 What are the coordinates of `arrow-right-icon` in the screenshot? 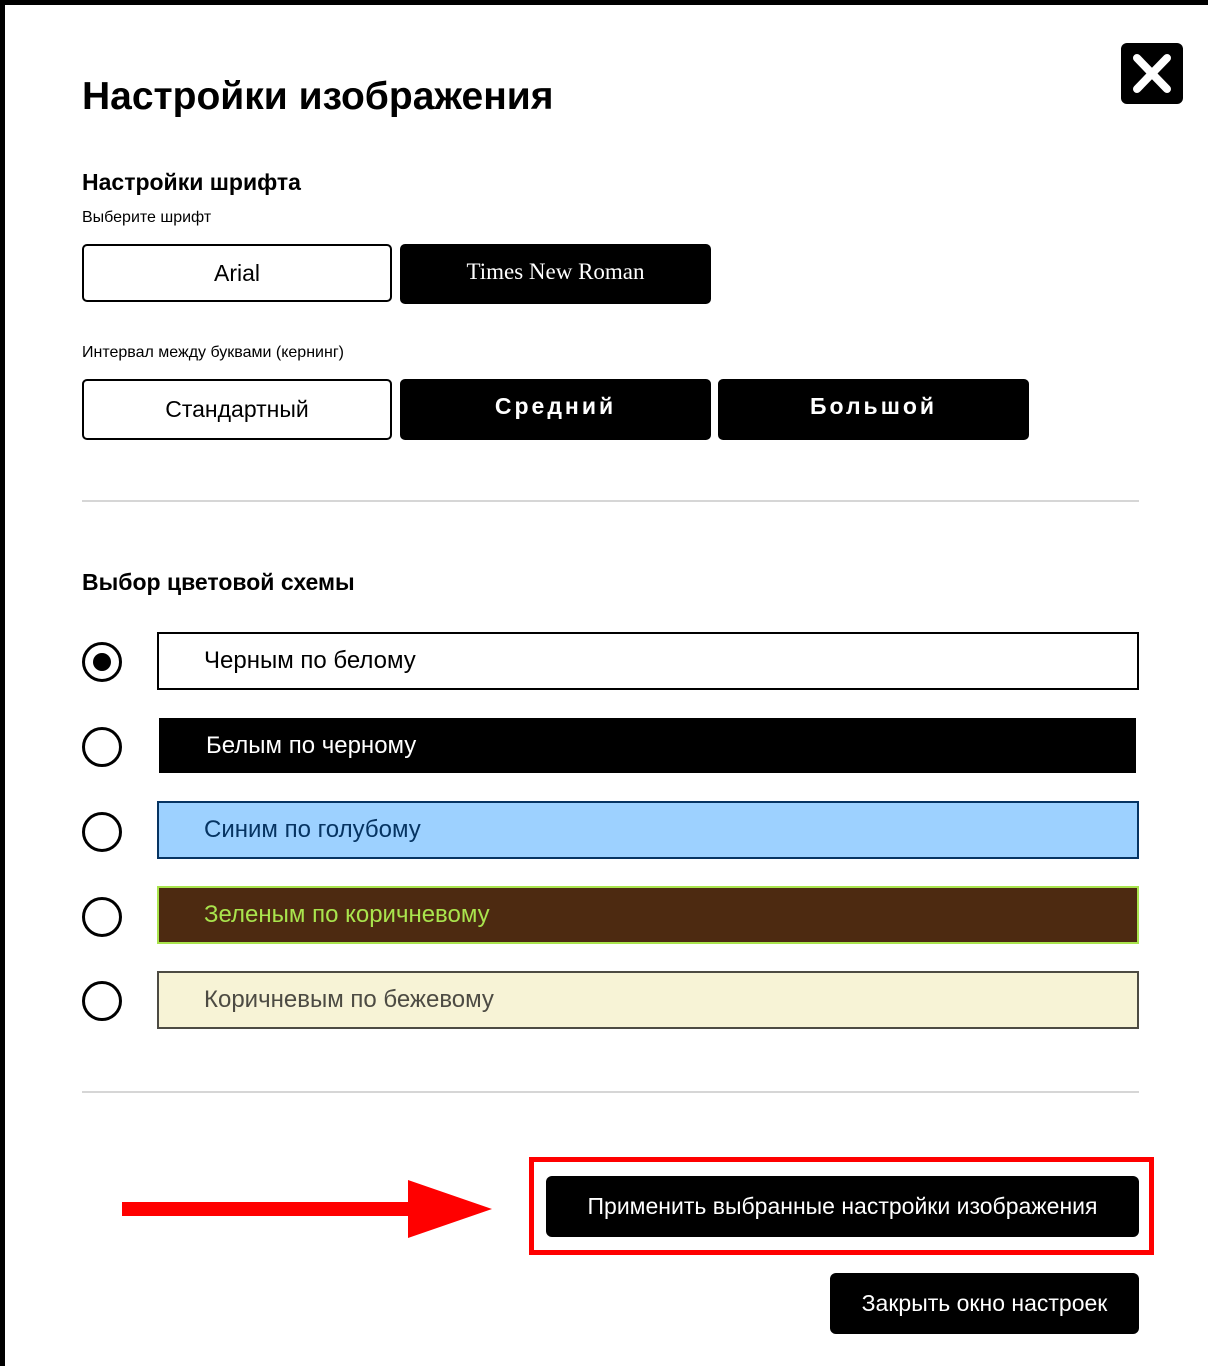 It's located at (307, 1209).